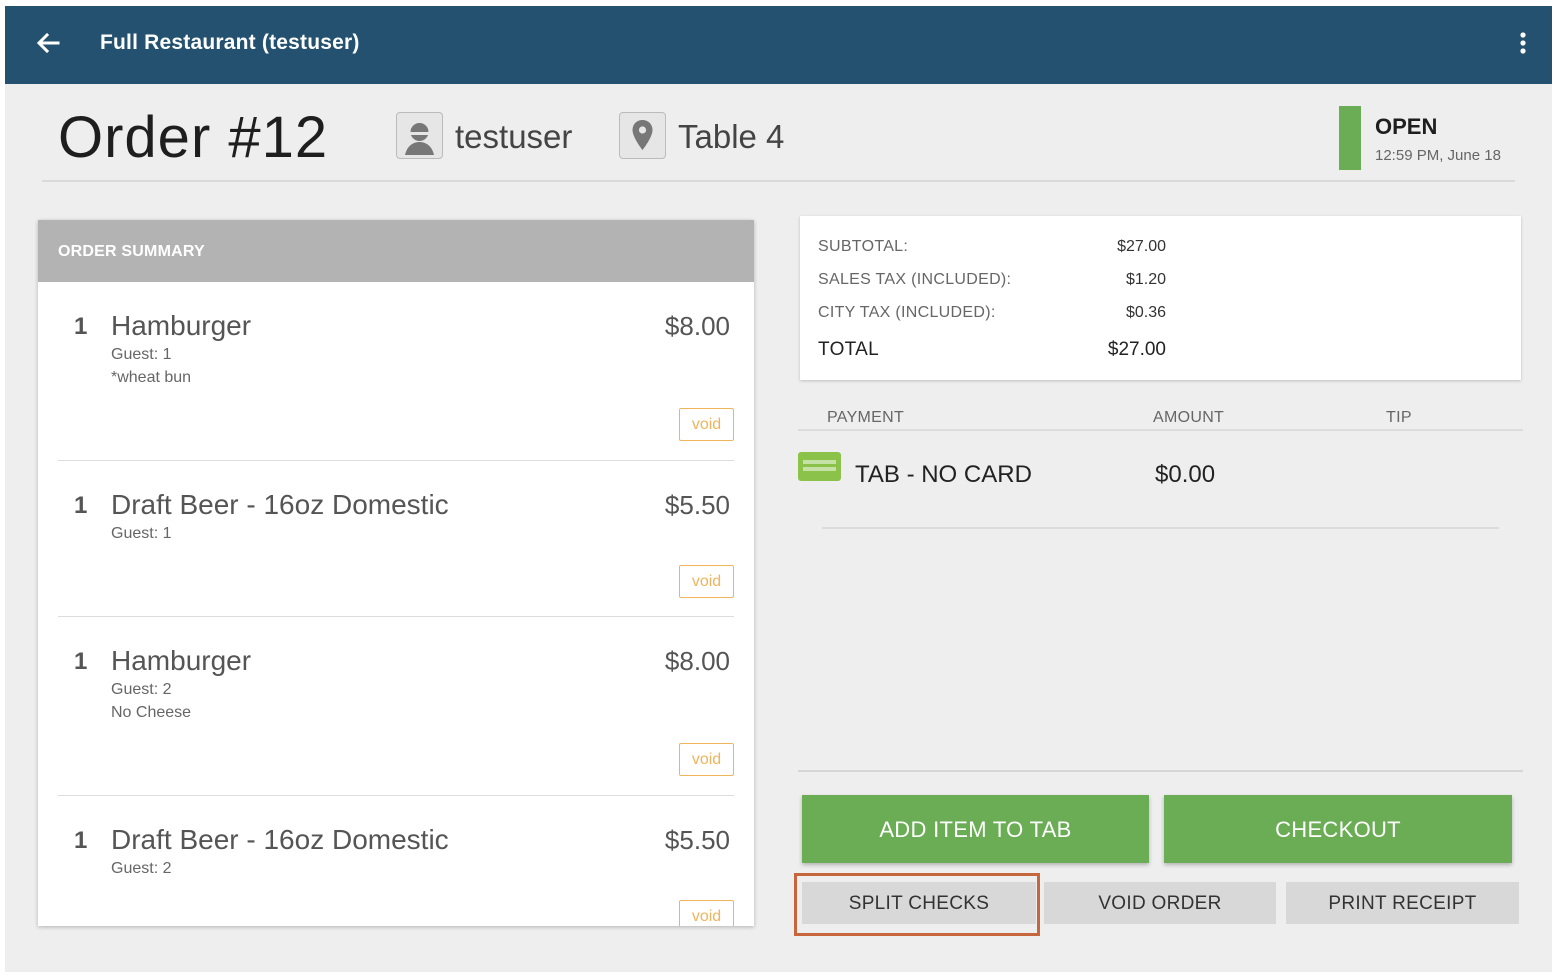 The image size is (1558, 976). Describe the element at coordinates (1402, 903) in the screenshot. I see `print-receipt-button: PRINT RECEIPT` at that location.